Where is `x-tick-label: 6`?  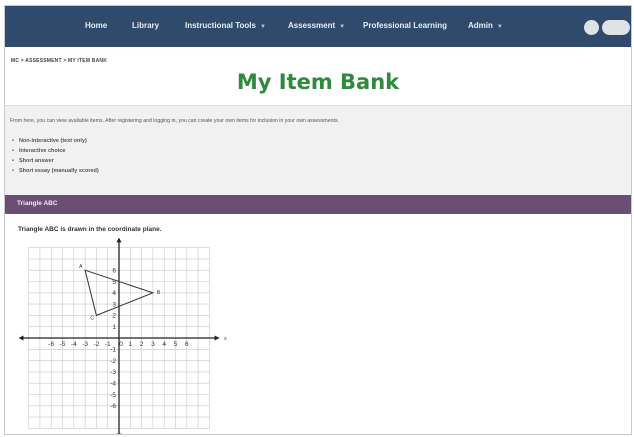
x-tick-label: 6 is located at coordinates (187, 344).